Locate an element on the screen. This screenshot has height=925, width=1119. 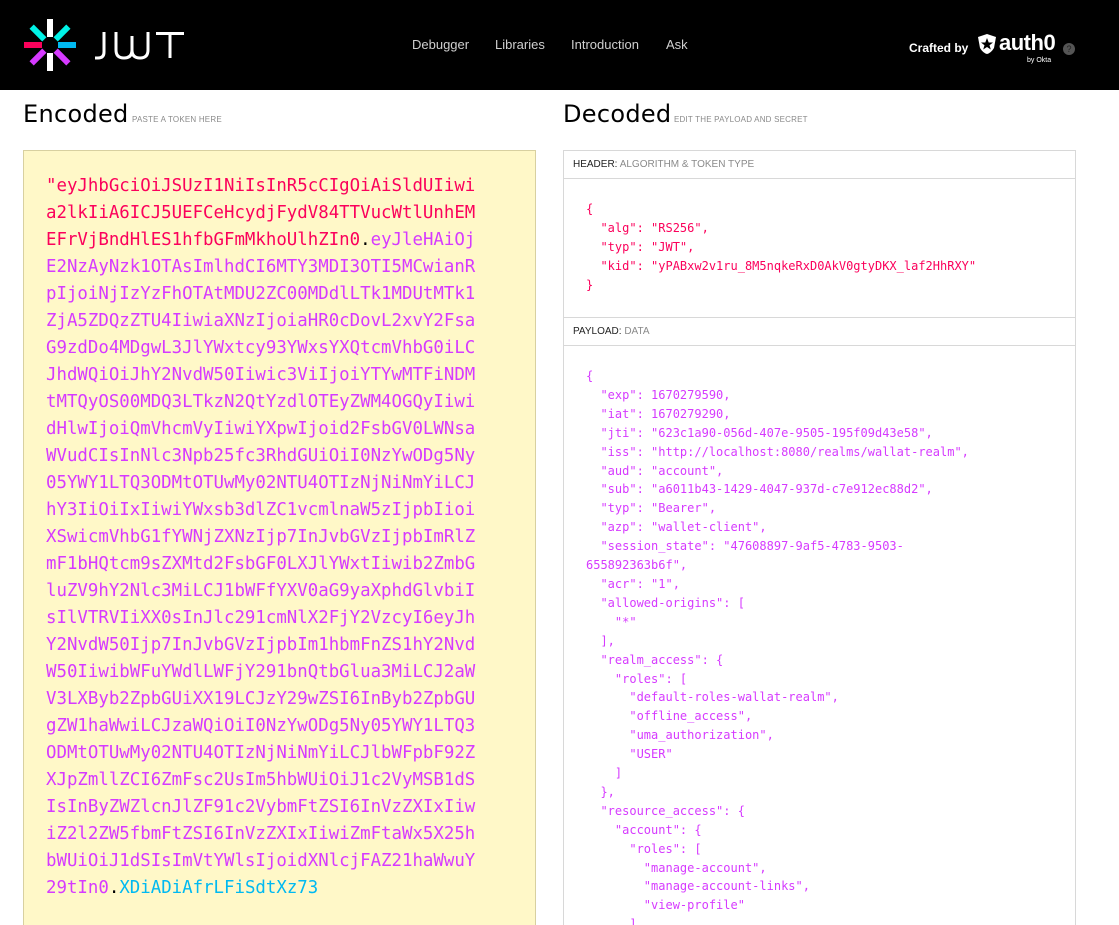
nav-libraries: Libraries is located at coordinates (520, 44).